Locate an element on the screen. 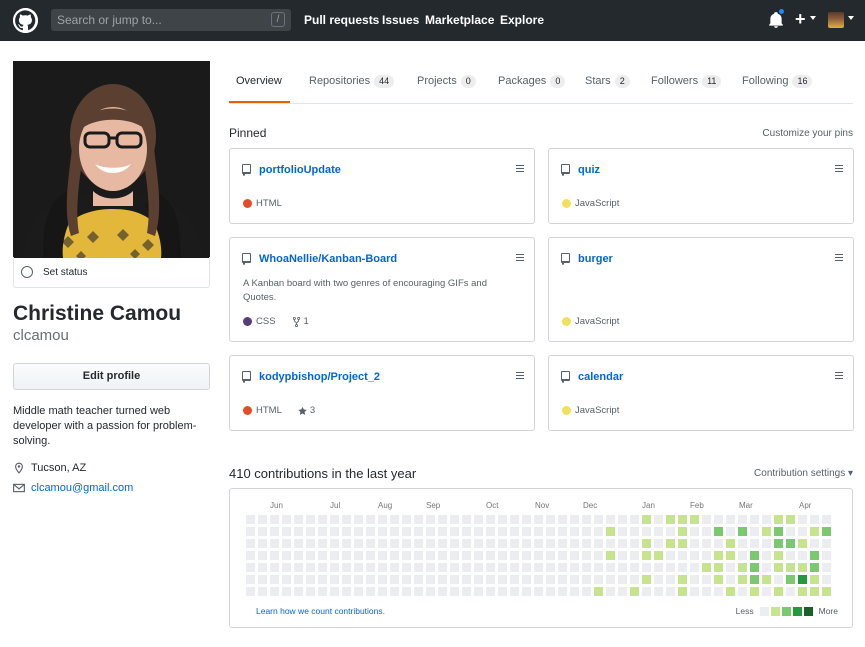 This screenshot has height=647, width=865. email-link: clcamou@gmail.com is located at coordinates (82, 488).